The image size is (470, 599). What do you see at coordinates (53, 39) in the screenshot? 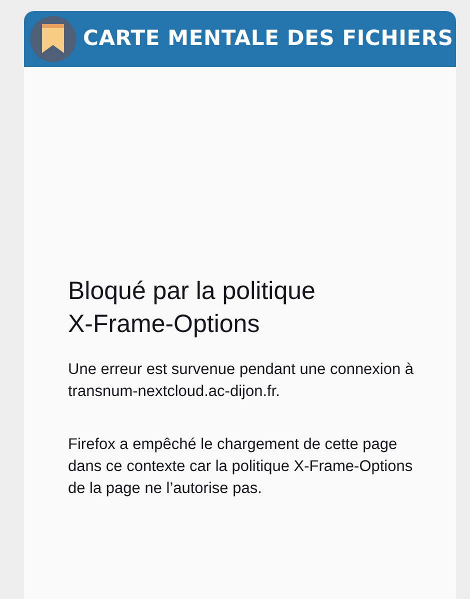
I see `bookmark-icon` at bounding box center [53, 39].